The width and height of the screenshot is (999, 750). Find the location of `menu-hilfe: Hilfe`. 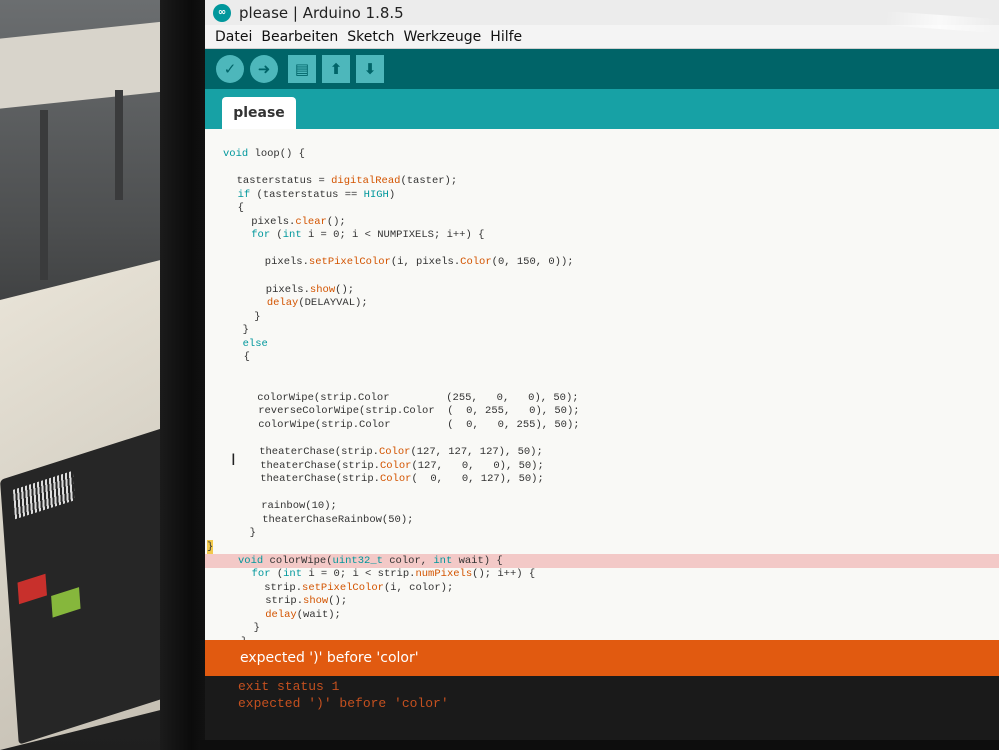

menu-hilfe: Hilfe is located at coordinates (506, 37).